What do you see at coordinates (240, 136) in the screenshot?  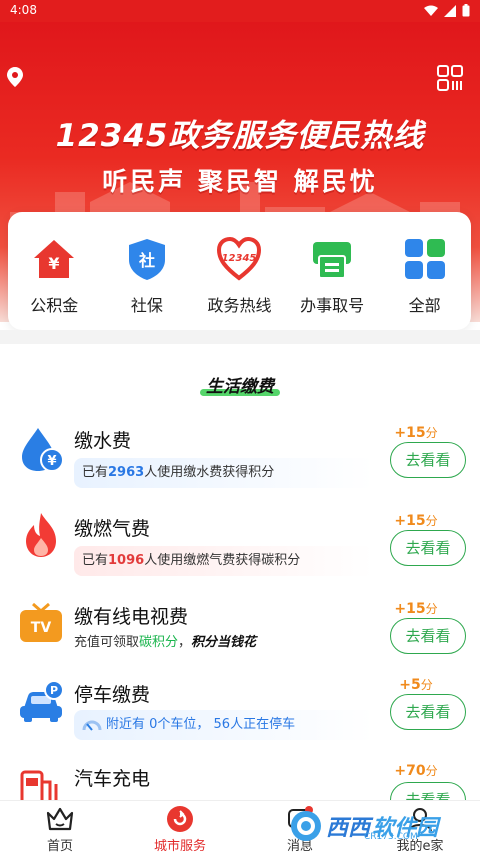 I see `hero-title: 12345政务服务便民热线` at bounding box center [240, 136].